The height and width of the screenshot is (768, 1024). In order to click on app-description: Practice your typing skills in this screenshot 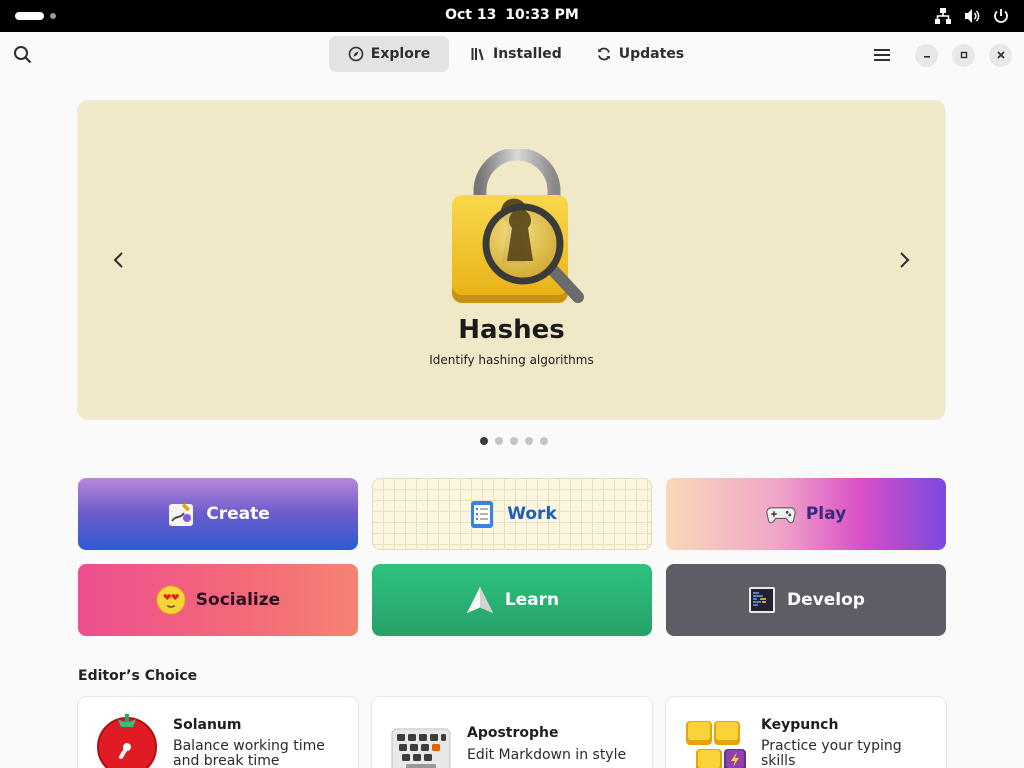, I will do `click(831, 753)`.